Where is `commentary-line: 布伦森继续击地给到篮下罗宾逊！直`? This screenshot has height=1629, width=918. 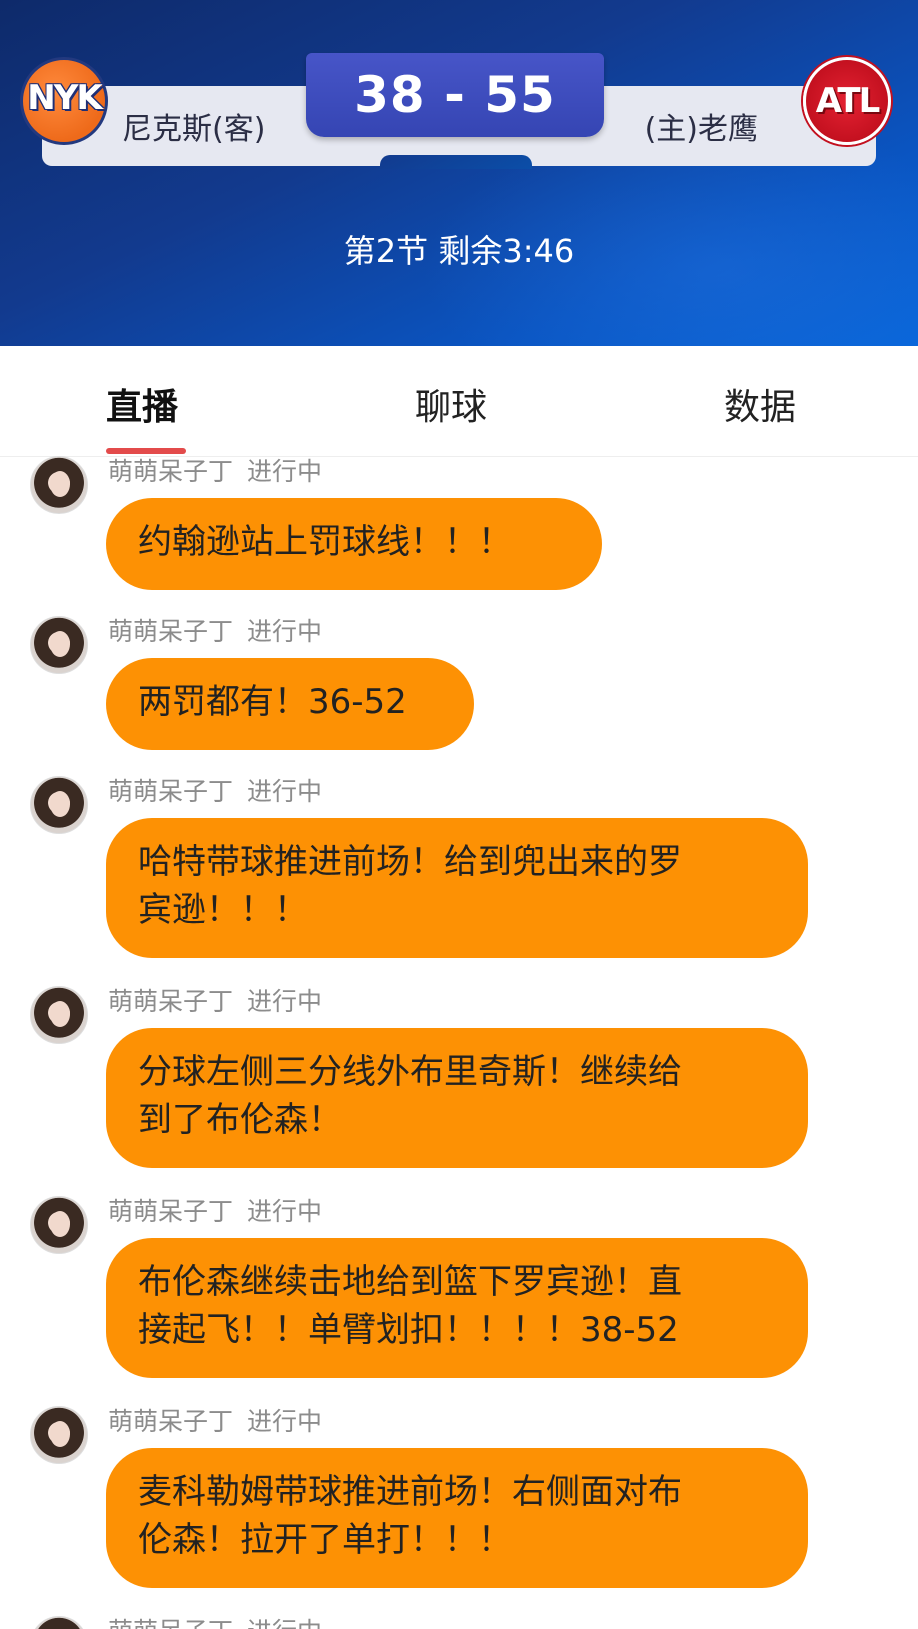
commentary-line: 布伦森继续击地给到篮下罗宾逊！直 is located at coordinates (410, 1282).